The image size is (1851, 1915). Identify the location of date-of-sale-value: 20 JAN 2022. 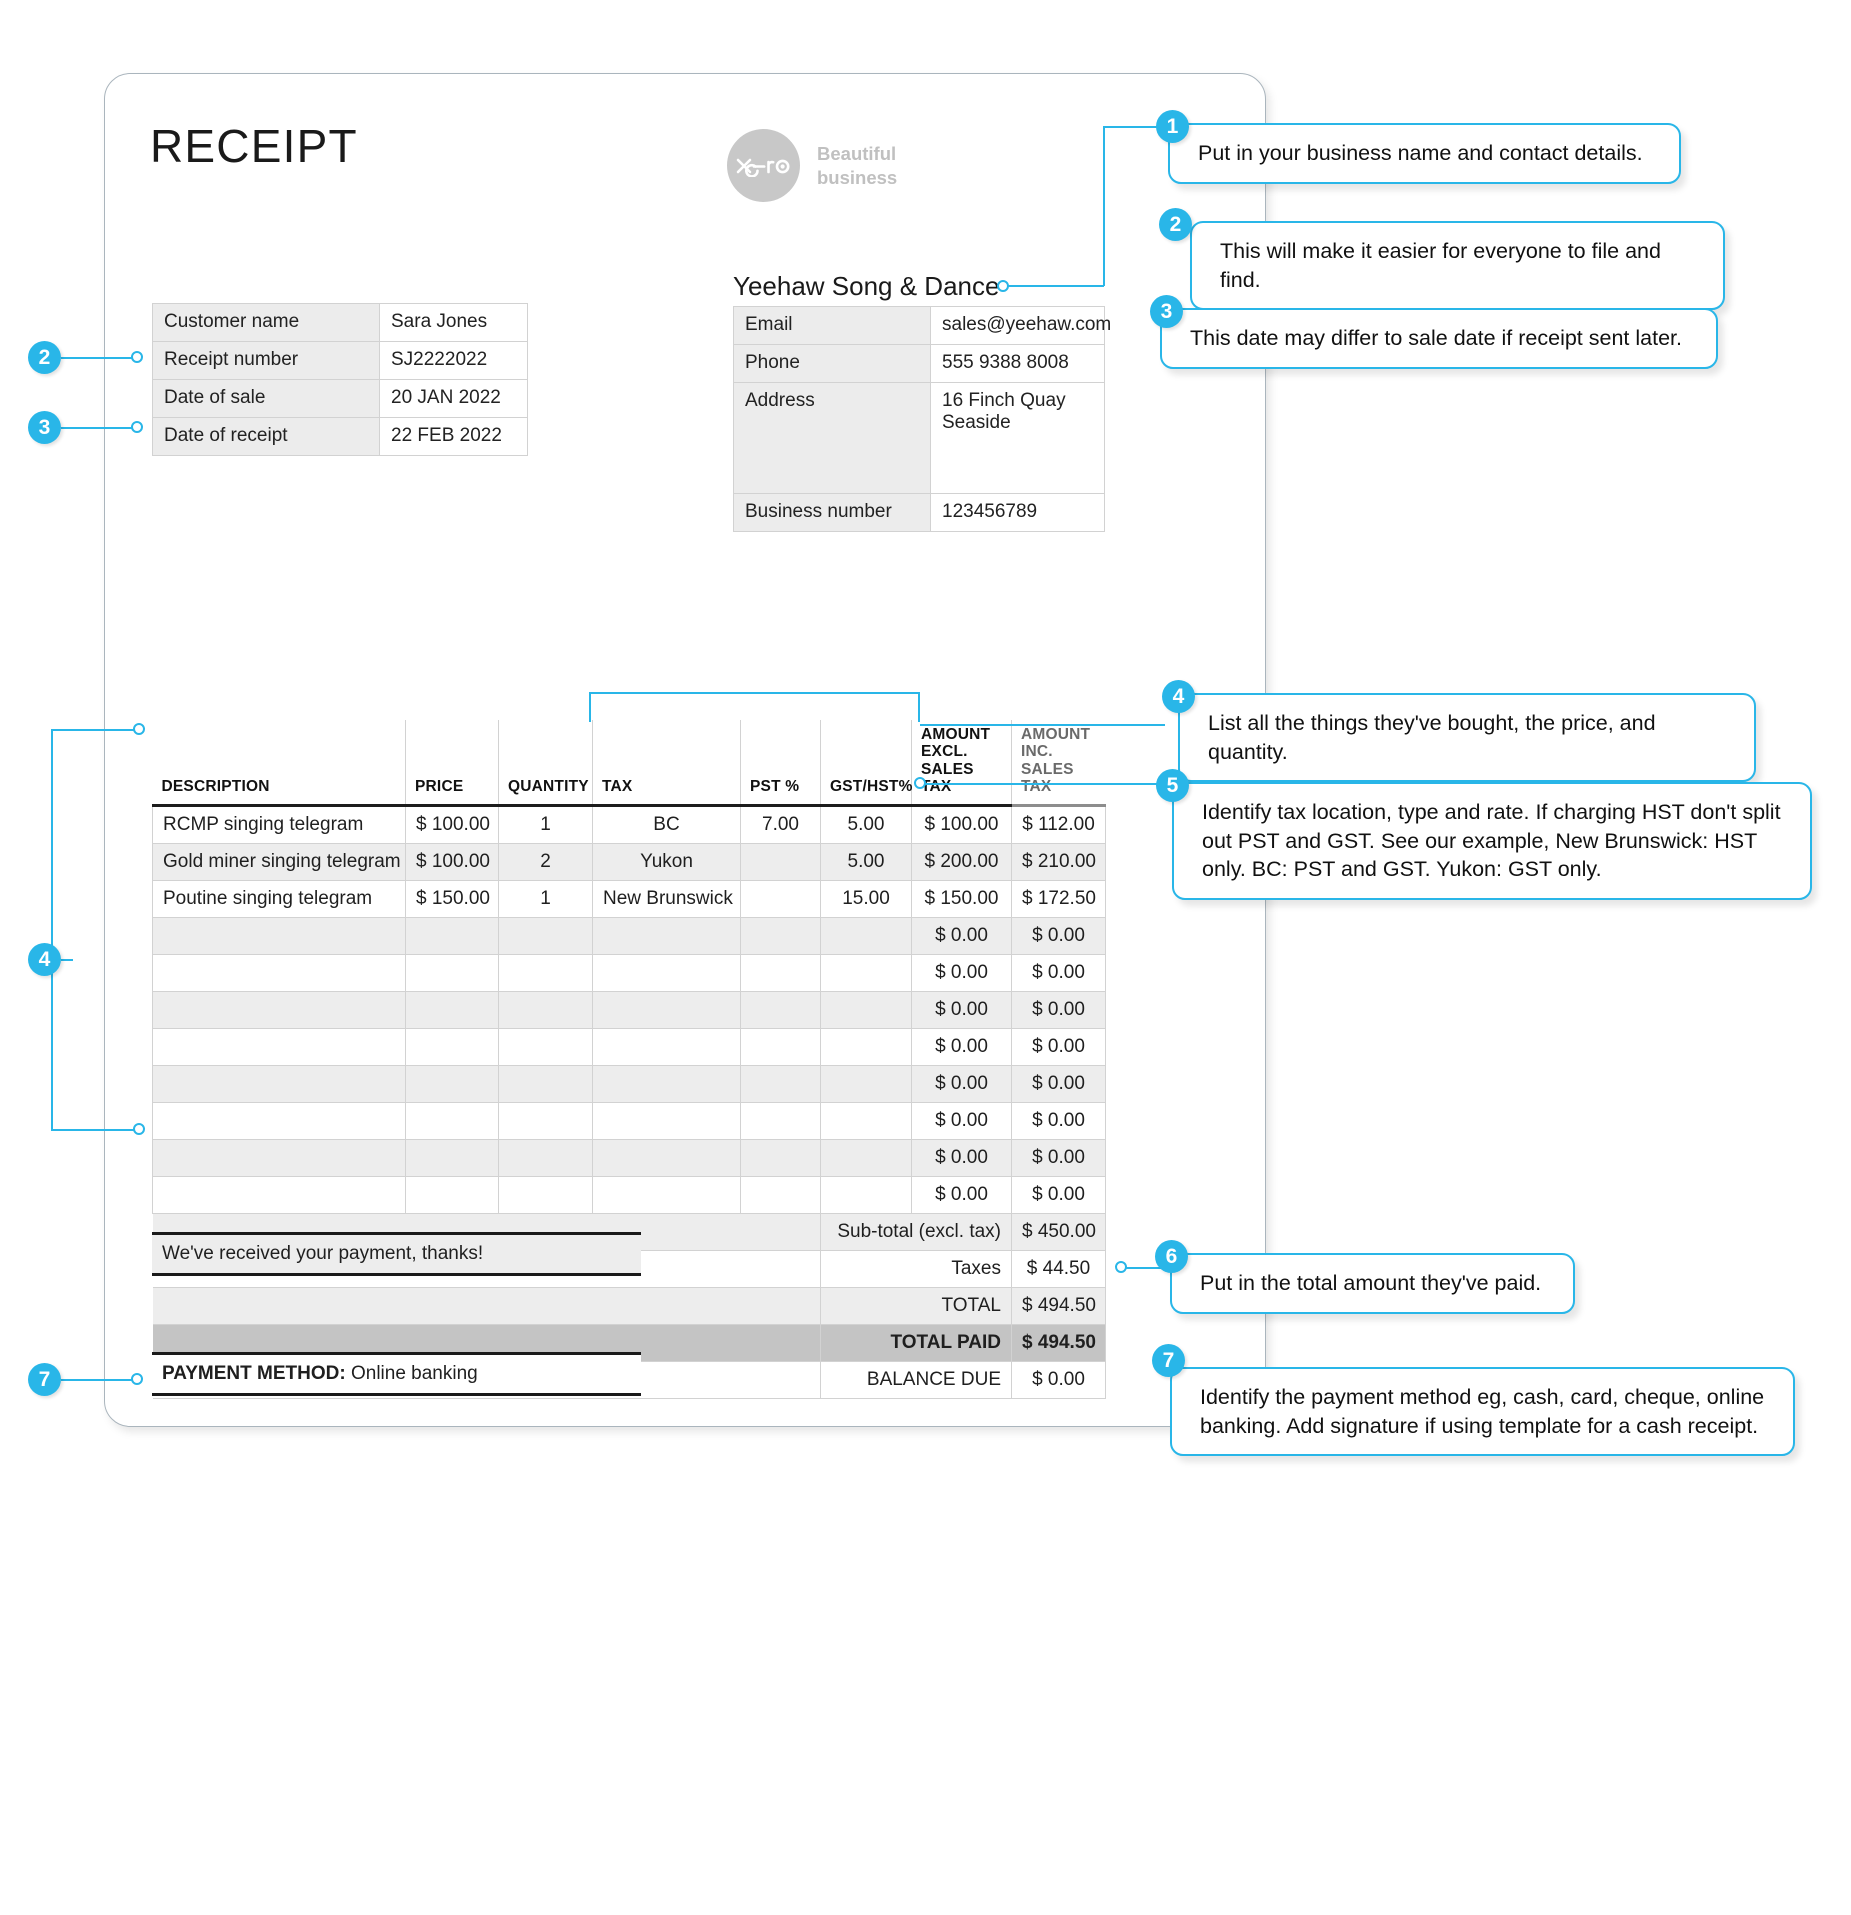
(453, 398).